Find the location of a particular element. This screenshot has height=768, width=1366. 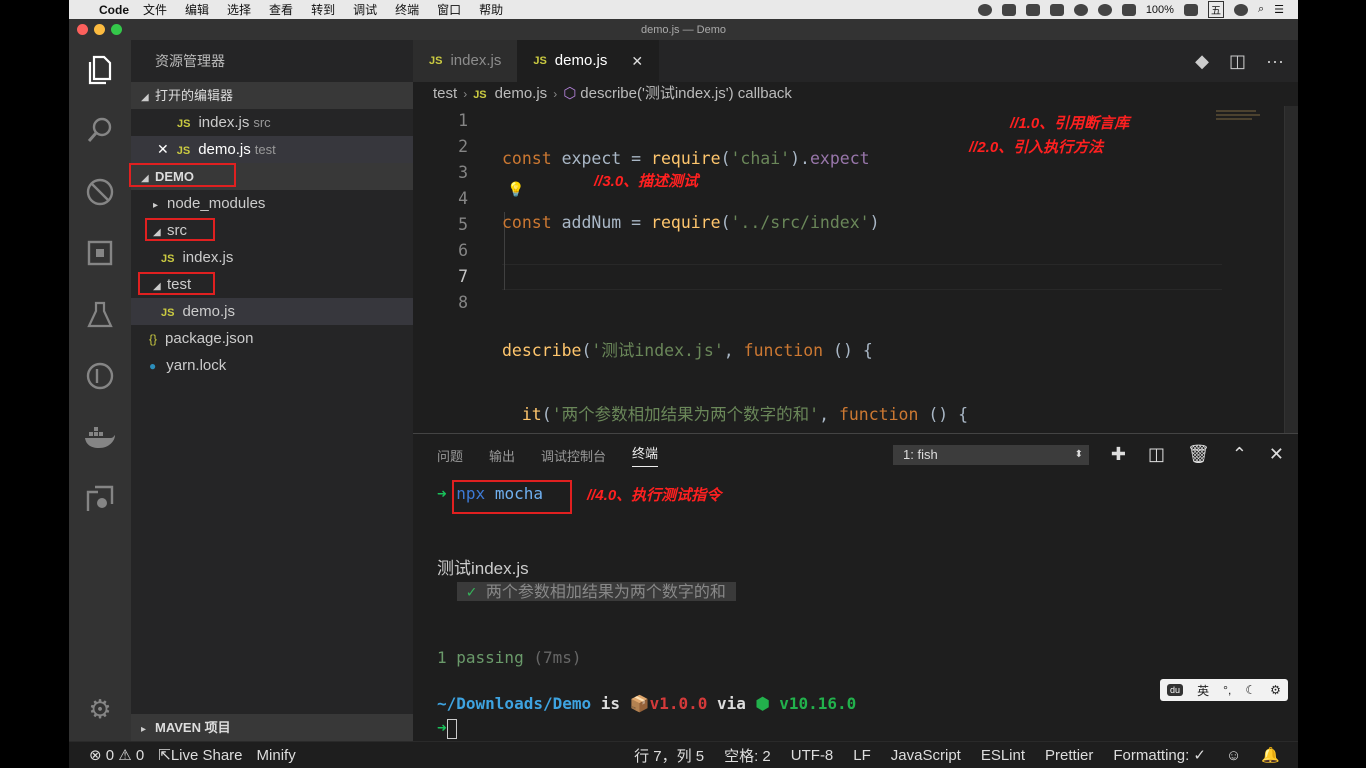

js-file-icon: JS is located at coordinates (183, 151).